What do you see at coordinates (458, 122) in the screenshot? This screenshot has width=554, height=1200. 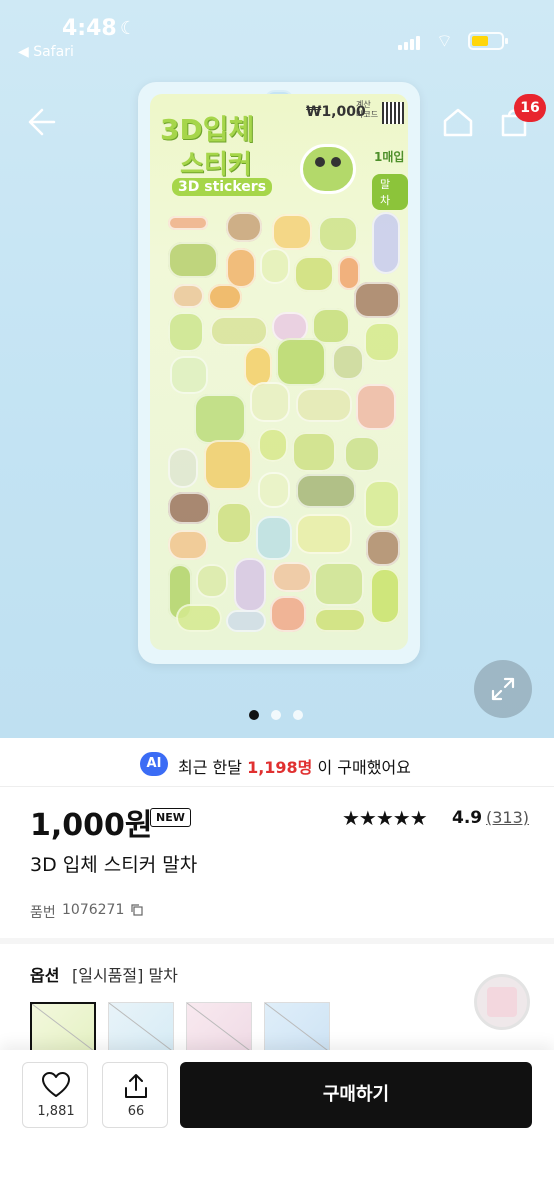 I see `home-icon` at bounding box center [458, 122].